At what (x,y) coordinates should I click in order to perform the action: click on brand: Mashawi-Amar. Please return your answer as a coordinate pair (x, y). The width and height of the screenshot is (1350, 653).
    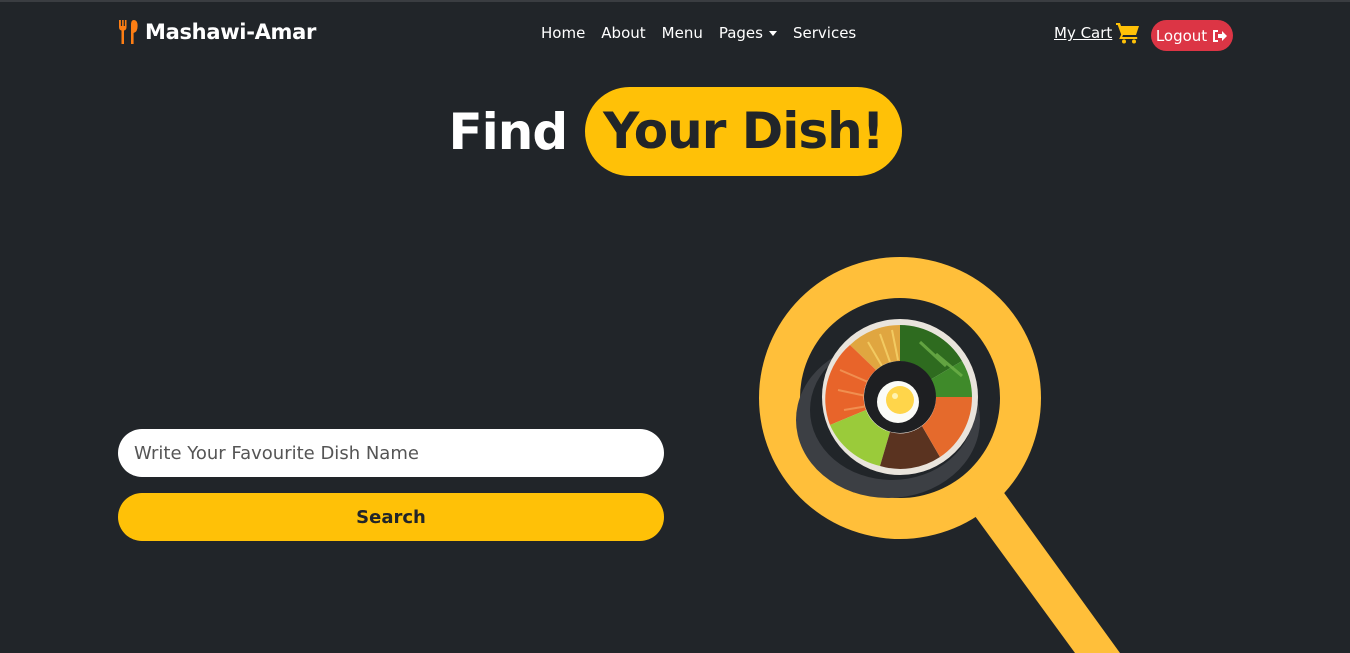
    Looking at the image, I should click on (216, 32).